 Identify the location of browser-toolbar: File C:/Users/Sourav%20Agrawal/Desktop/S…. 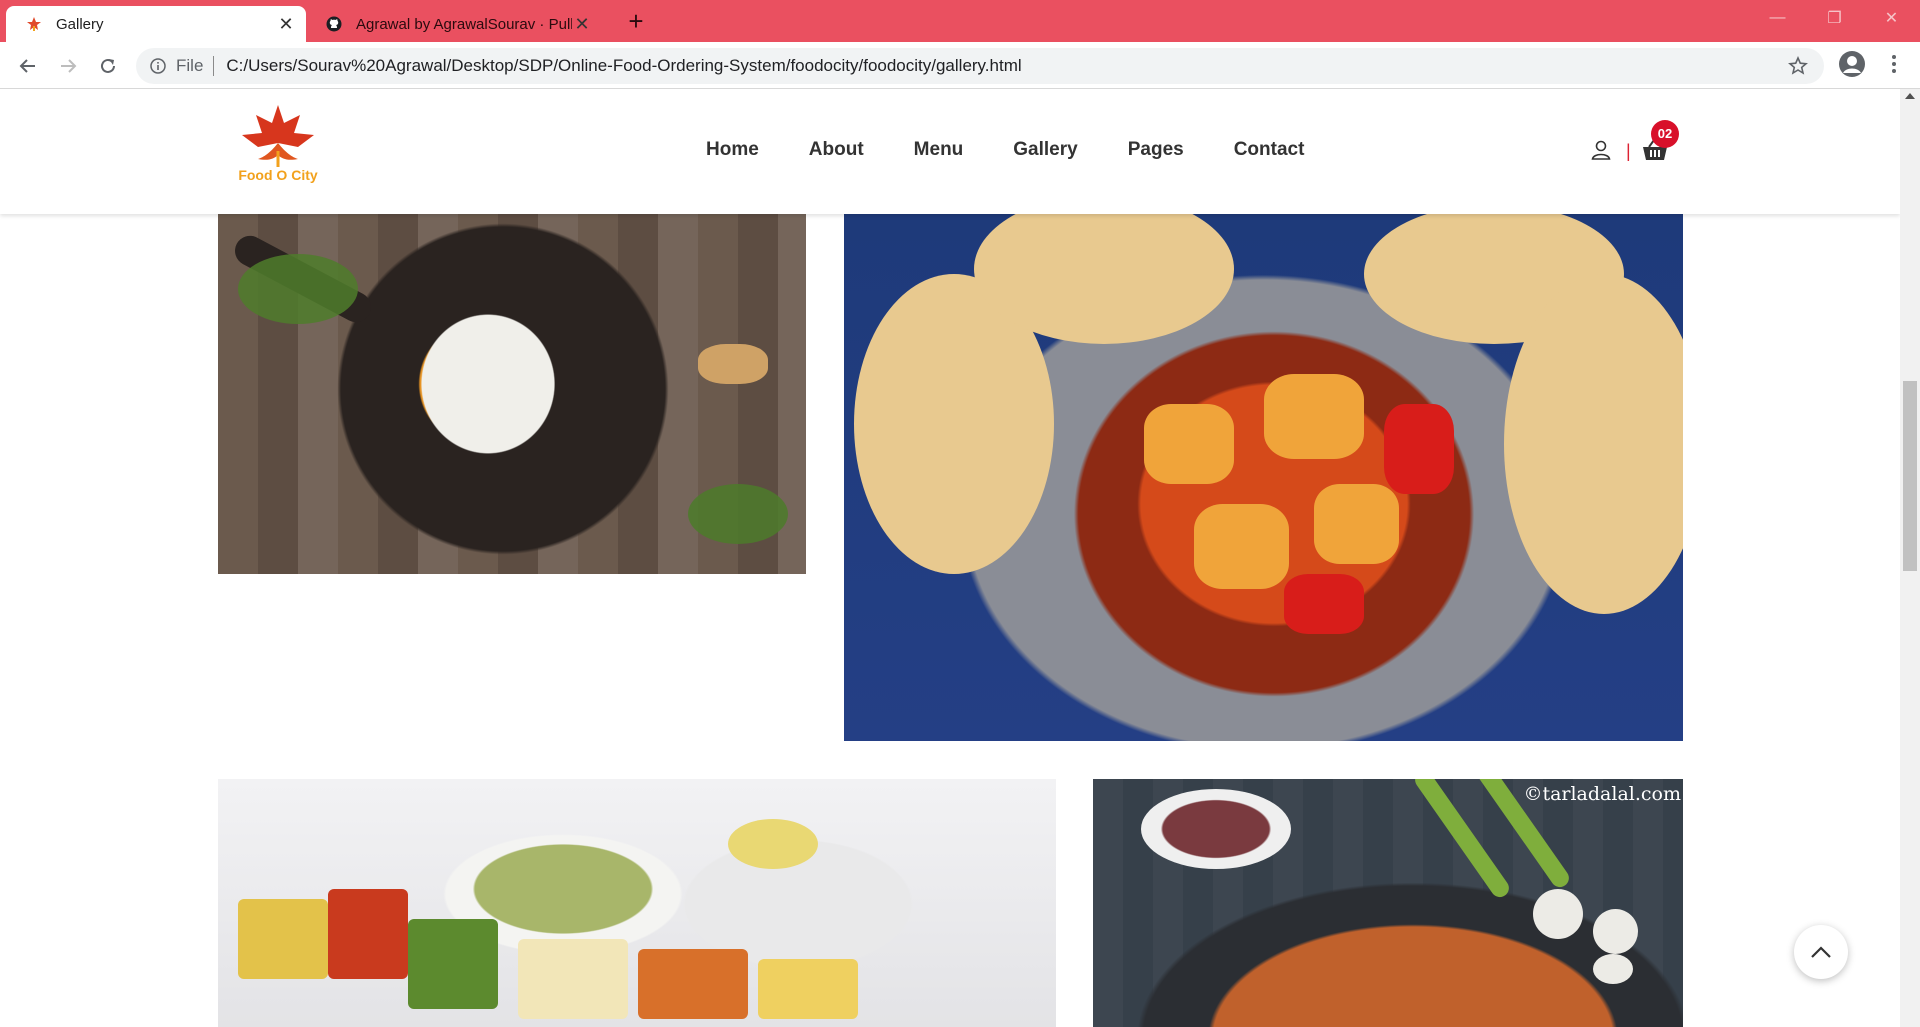
(960, 65).